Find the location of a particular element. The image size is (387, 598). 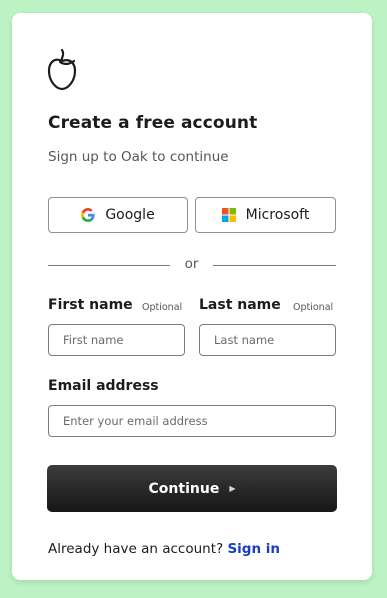

google-button-label: Google is located at coordinates (130, 215).